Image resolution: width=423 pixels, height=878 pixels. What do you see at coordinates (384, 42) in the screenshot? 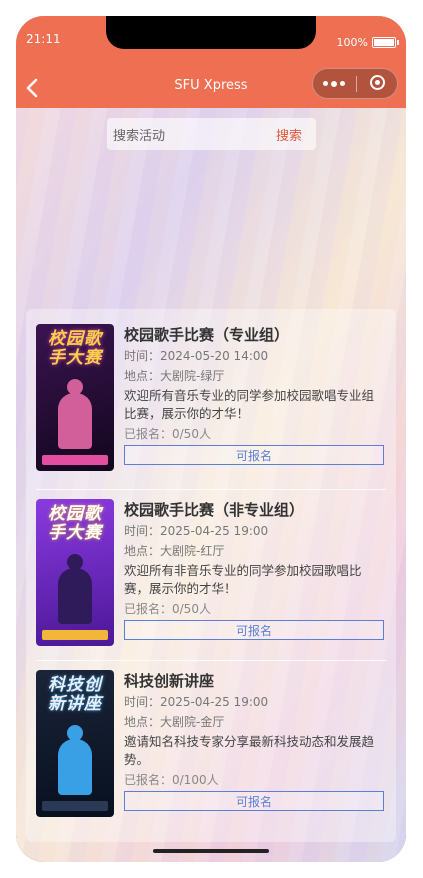
I see `battery-icon` at bounding box center [384, 42].